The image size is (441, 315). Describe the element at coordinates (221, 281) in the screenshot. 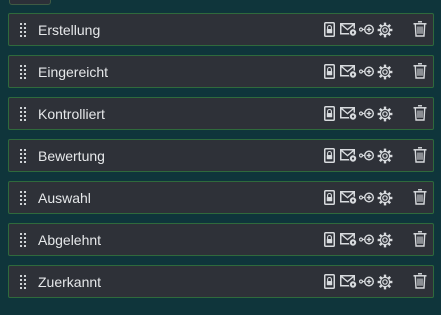

I see `stage-row: Zuerkannt` at that location.